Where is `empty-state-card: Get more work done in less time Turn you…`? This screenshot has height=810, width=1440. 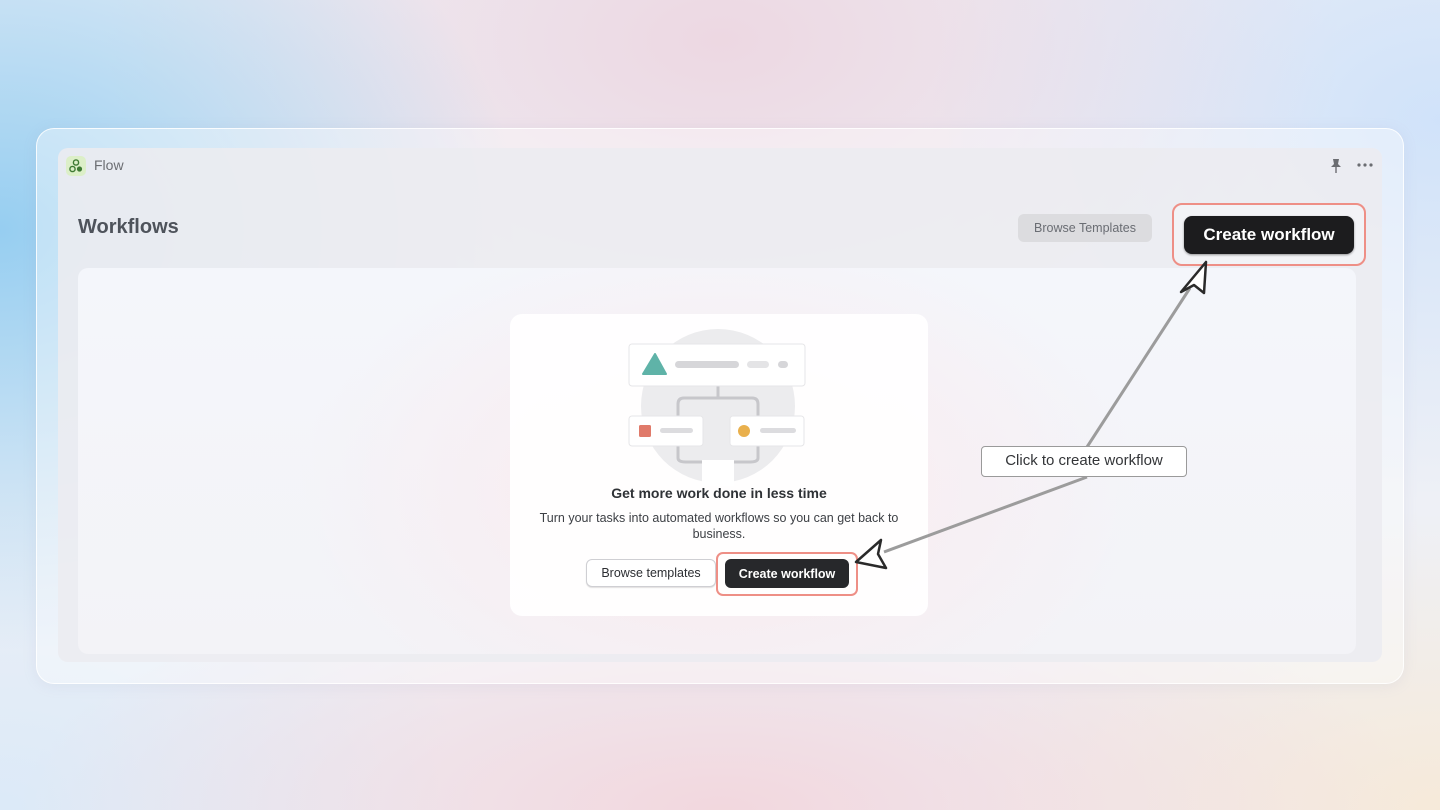
empty-state-card: Get more work done in less time Turn you… is located at coordinates (719, 465).